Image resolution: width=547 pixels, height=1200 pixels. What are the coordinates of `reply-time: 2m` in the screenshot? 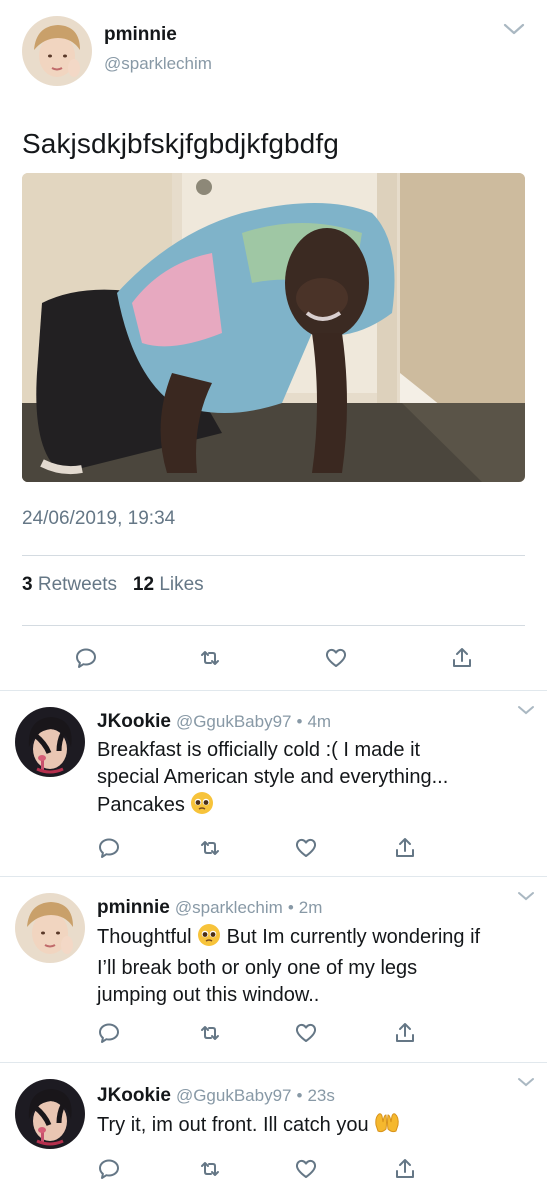 It's located at (311, 907).